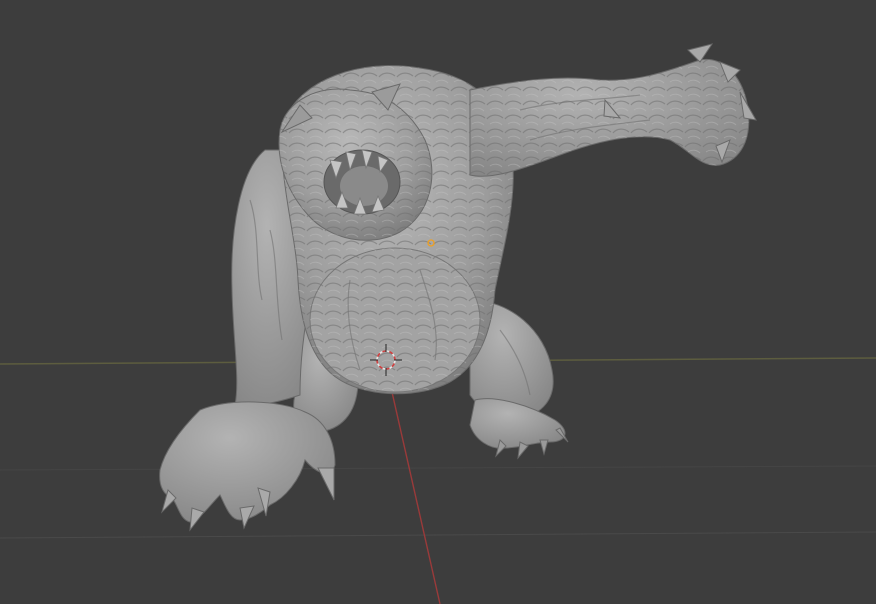 This screenshot has height=604, width=876. Describe the element at coordinates (517, 423) in the screenshot. I see `right-foot` at that location.